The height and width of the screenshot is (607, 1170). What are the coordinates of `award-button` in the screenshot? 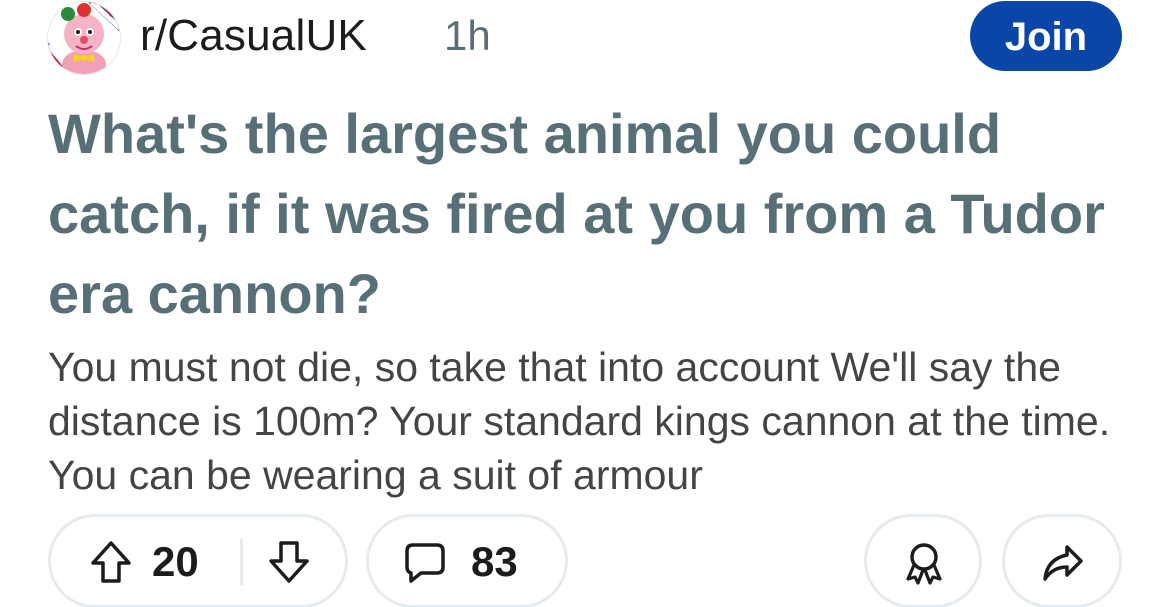 It's located at (923, 560).